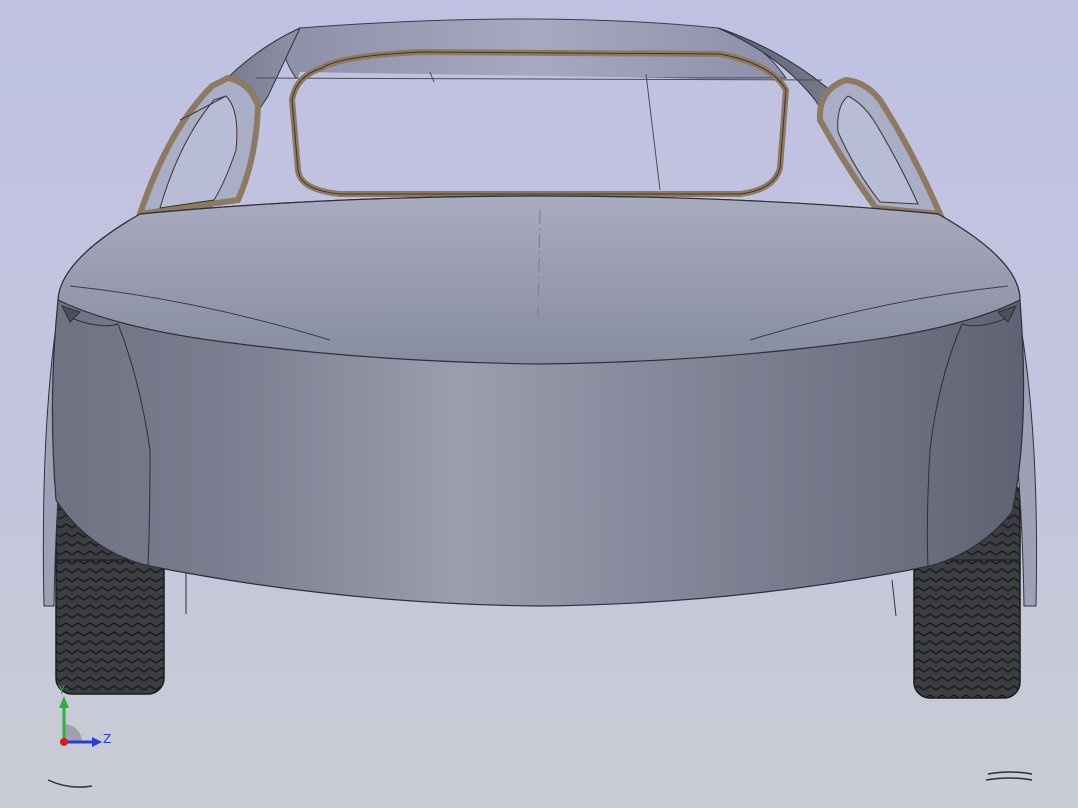 This screenshot has width=1078, height=808. I want to click on ground-mark-right, so click(1009, 776).